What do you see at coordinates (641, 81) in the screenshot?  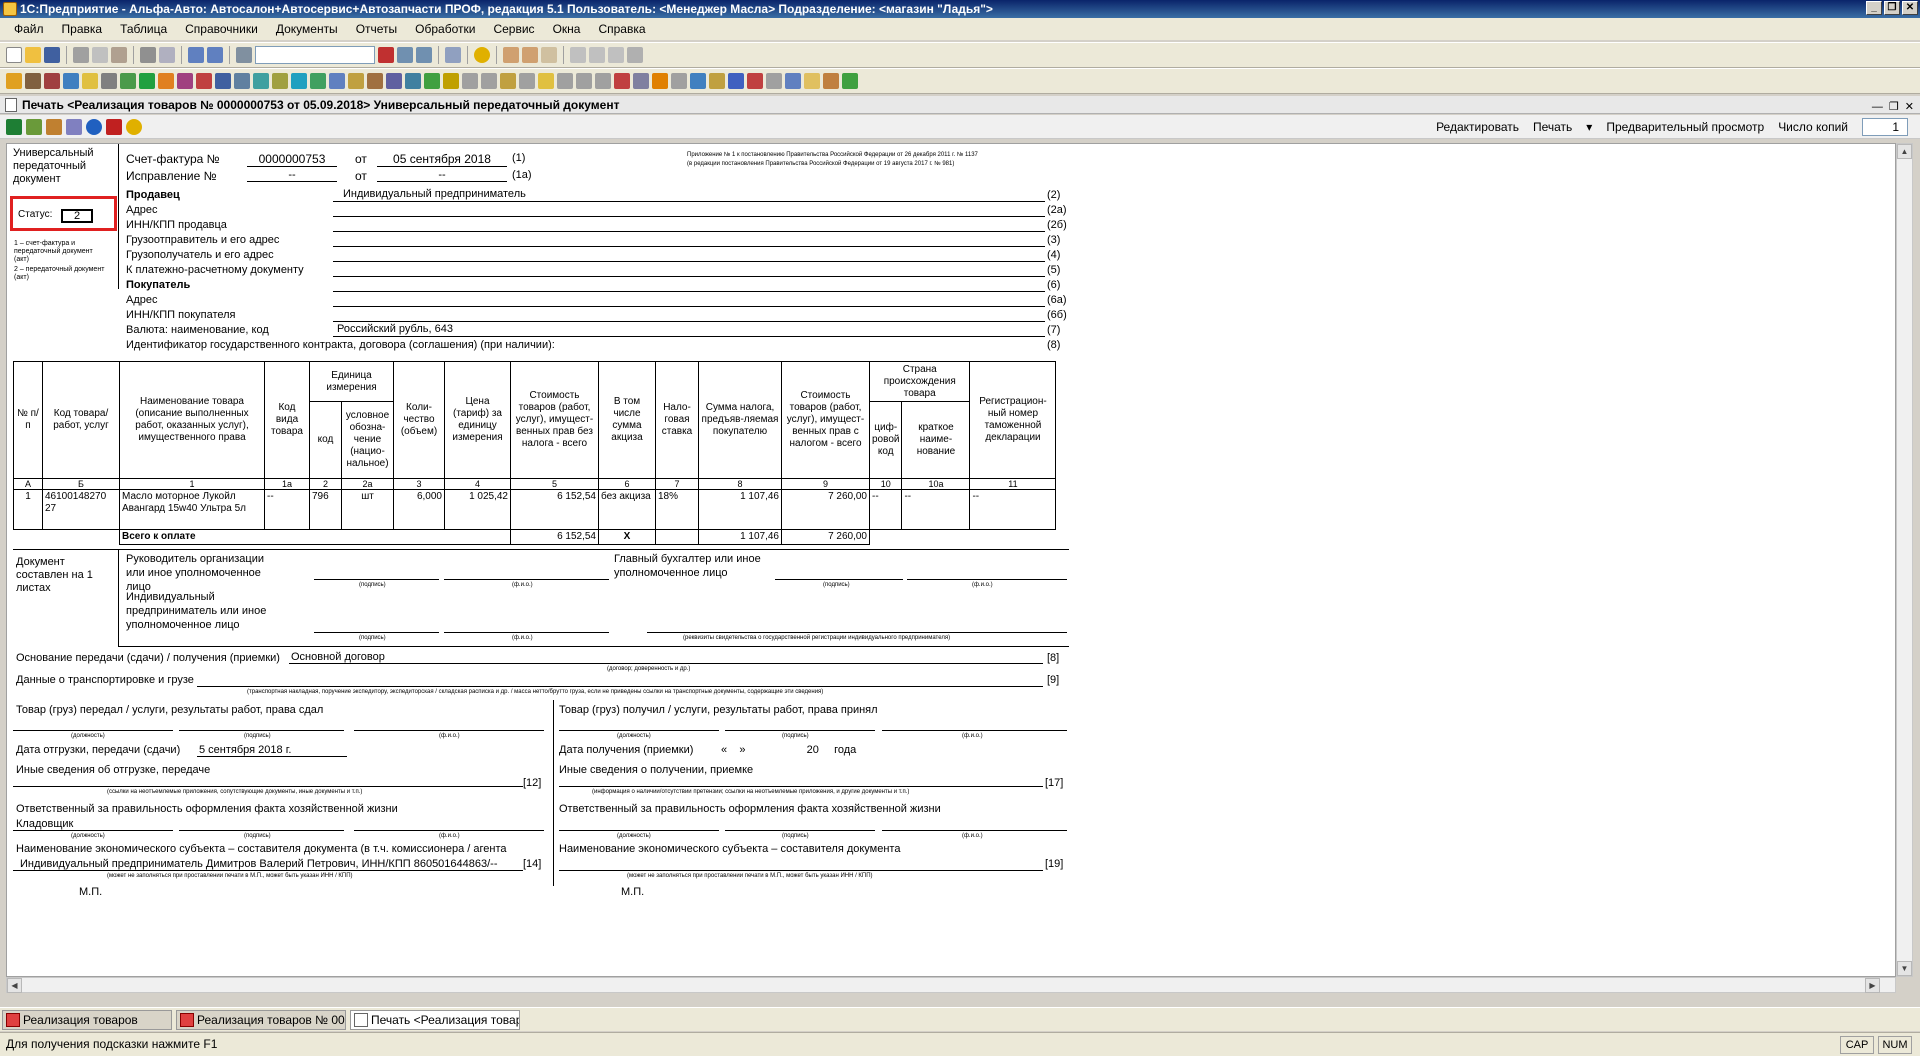 I see `report-list-icon` at bounding box center [641, 81].